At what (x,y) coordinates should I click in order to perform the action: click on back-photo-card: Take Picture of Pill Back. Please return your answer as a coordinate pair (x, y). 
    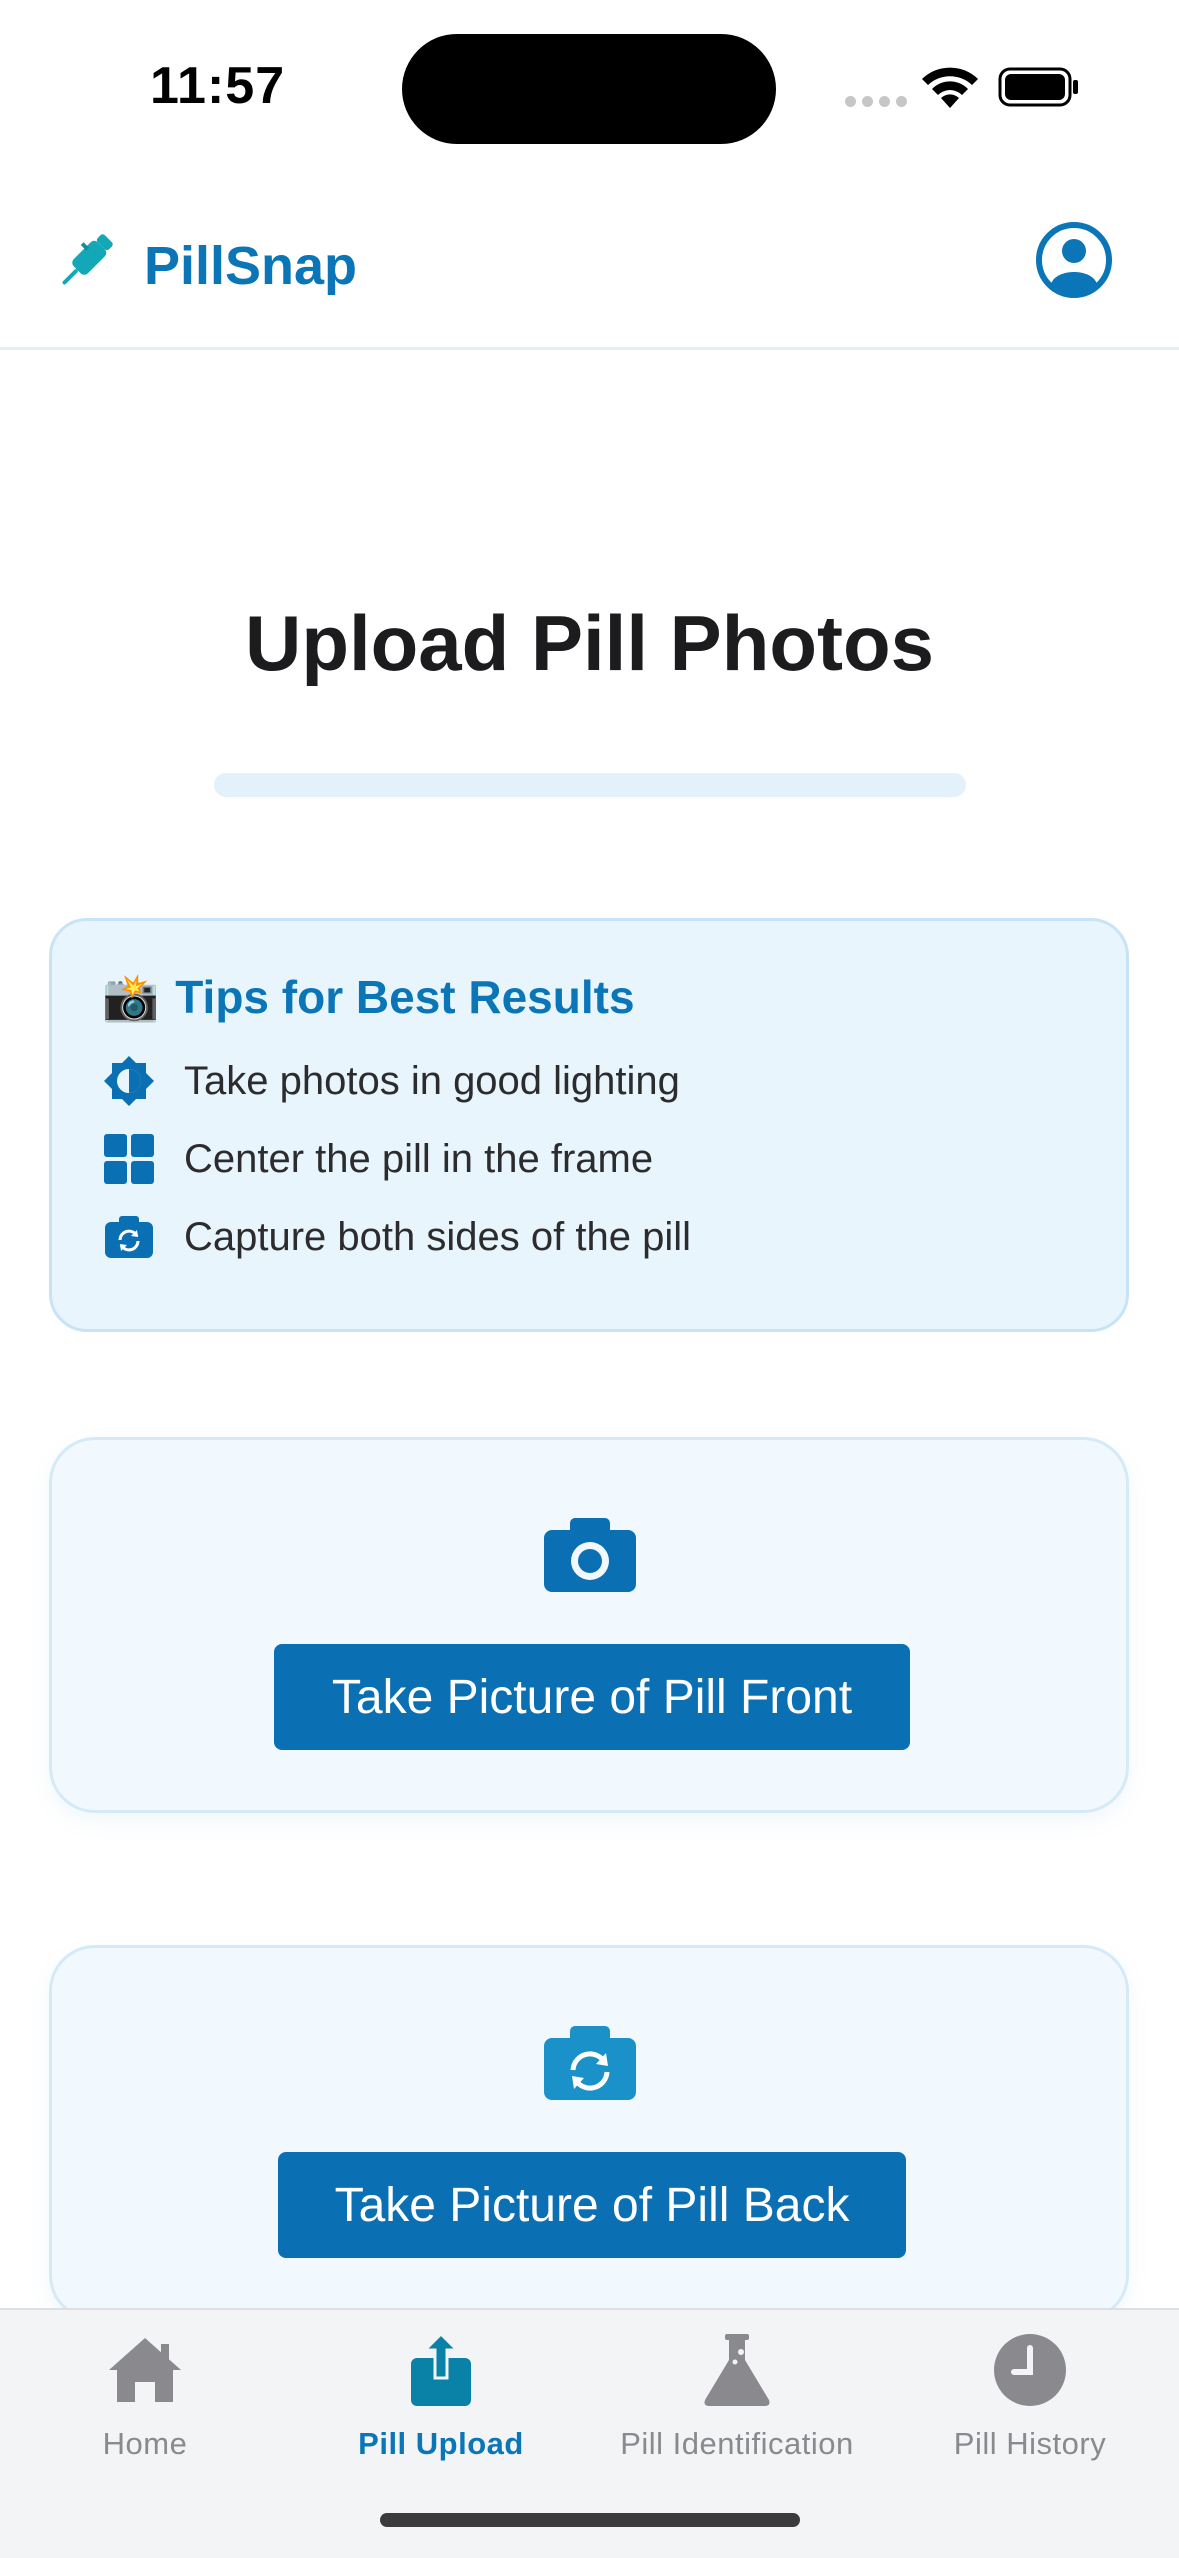
    Looking at the image, I should click on (589, 2133).